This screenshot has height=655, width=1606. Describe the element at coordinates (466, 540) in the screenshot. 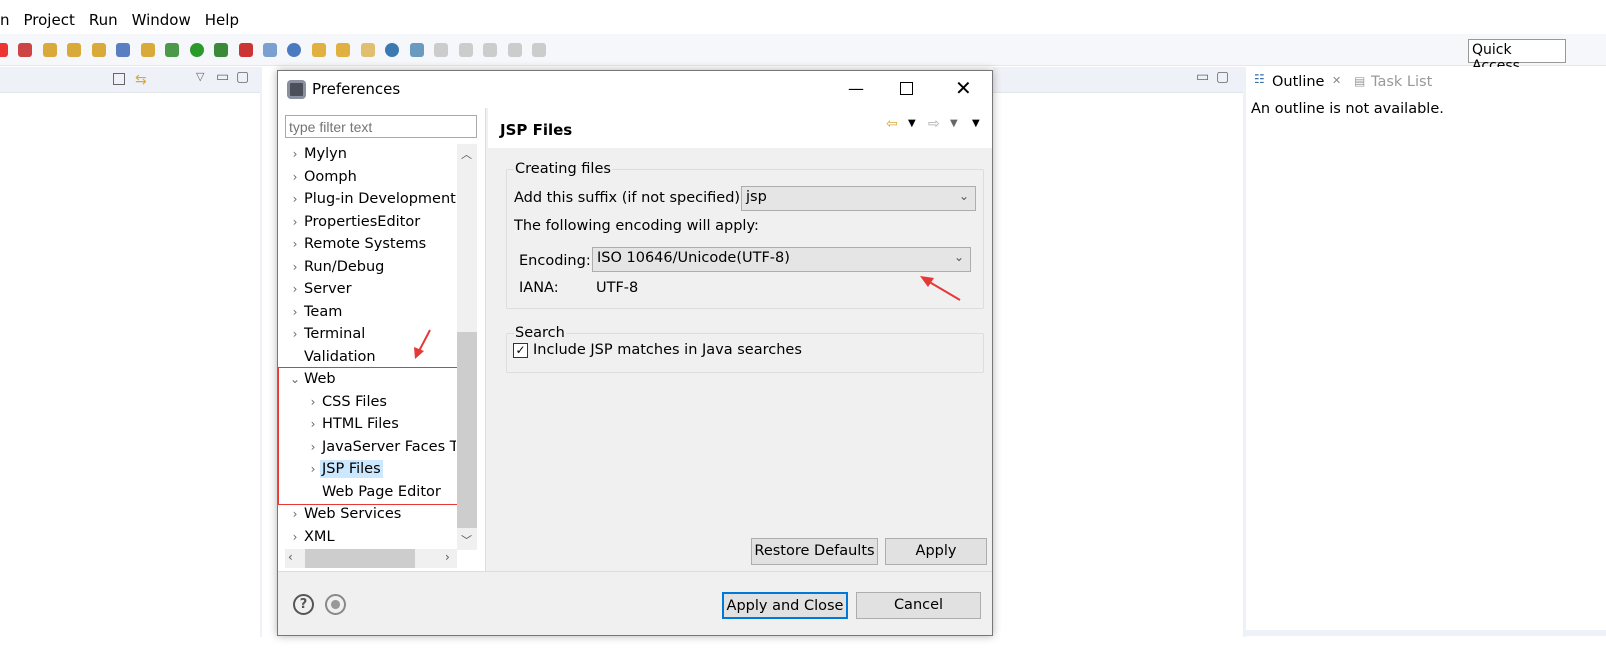

I see `scroll-down-icon: ﹀` at that location.